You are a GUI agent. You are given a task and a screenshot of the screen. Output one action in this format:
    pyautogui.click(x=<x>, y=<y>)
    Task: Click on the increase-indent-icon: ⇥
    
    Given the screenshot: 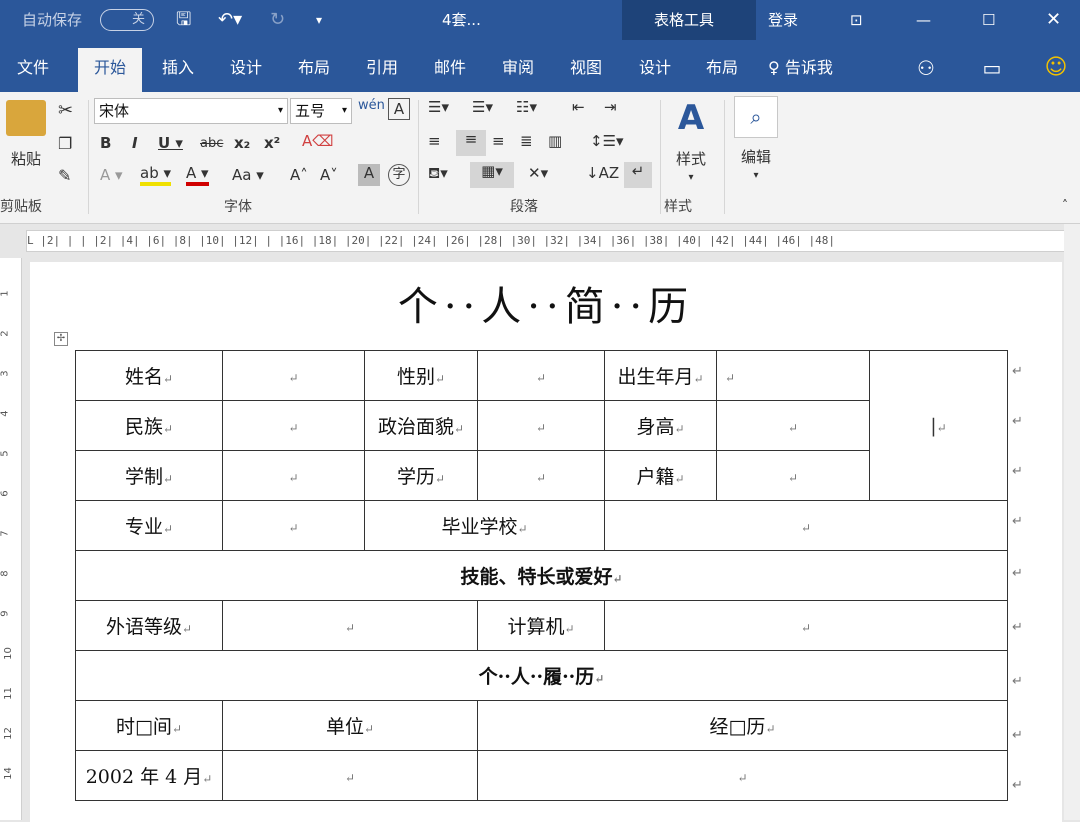 What is the action you would take?
    pyautogui.click(x=610, y=107)
    